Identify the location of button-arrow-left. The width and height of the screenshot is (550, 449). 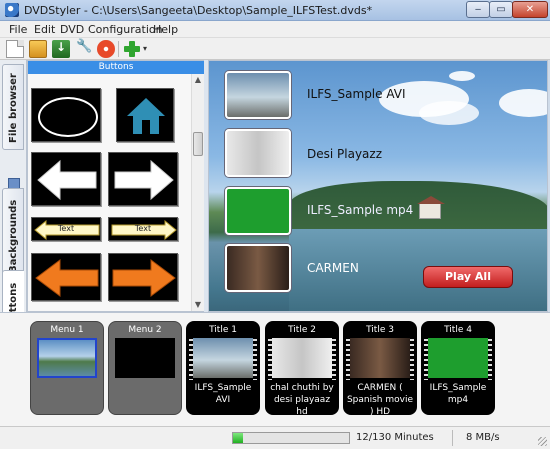
(66, 179).